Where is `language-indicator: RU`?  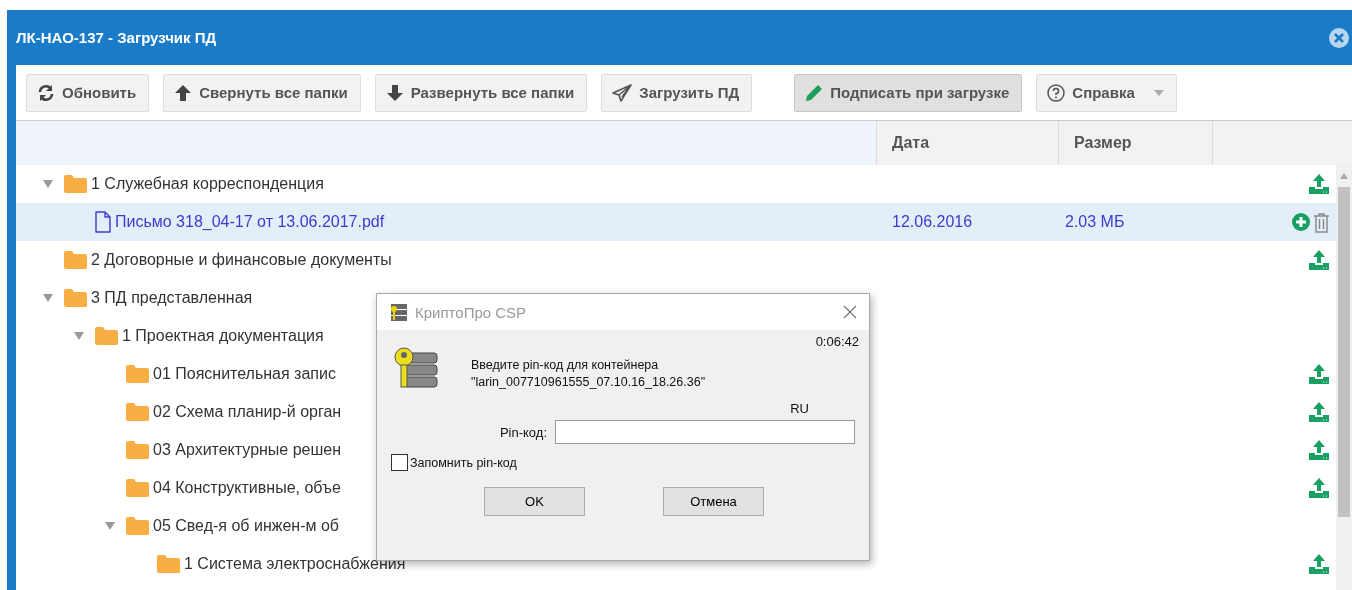
language-indicator: RU is located at coordinates (799, 408).